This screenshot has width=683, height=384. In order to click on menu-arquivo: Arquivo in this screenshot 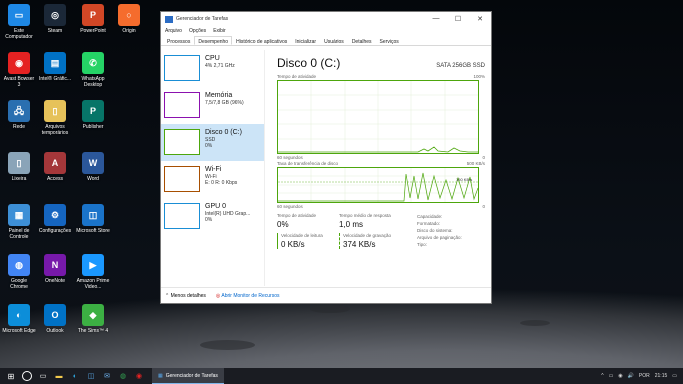, I will do `click(173, 31)`.